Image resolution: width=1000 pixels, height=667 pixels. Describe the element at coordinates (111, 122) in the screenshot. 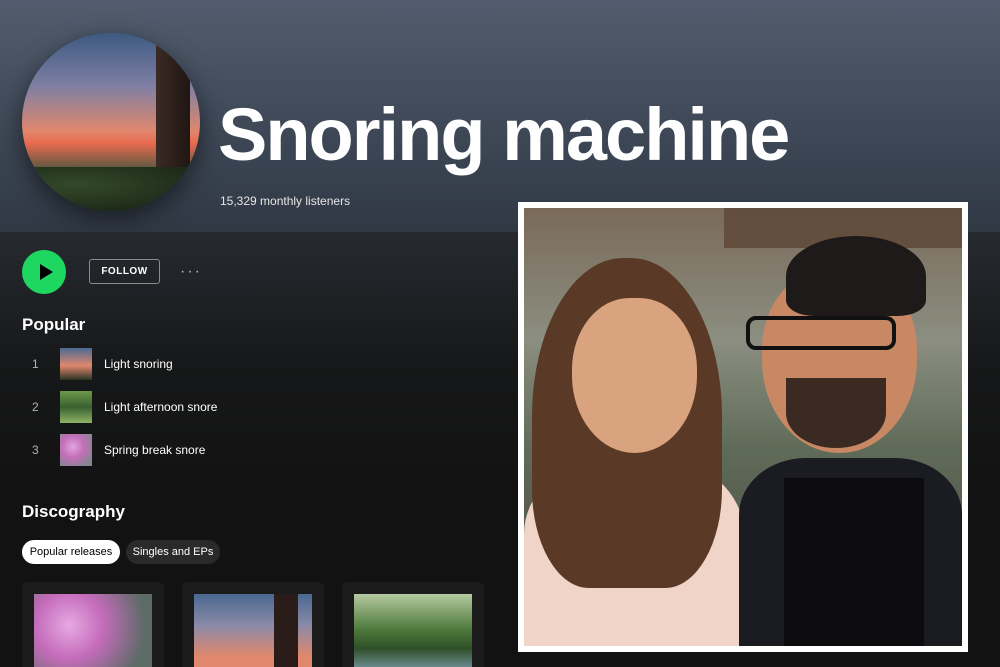

I see `artist-avatar` at that location.